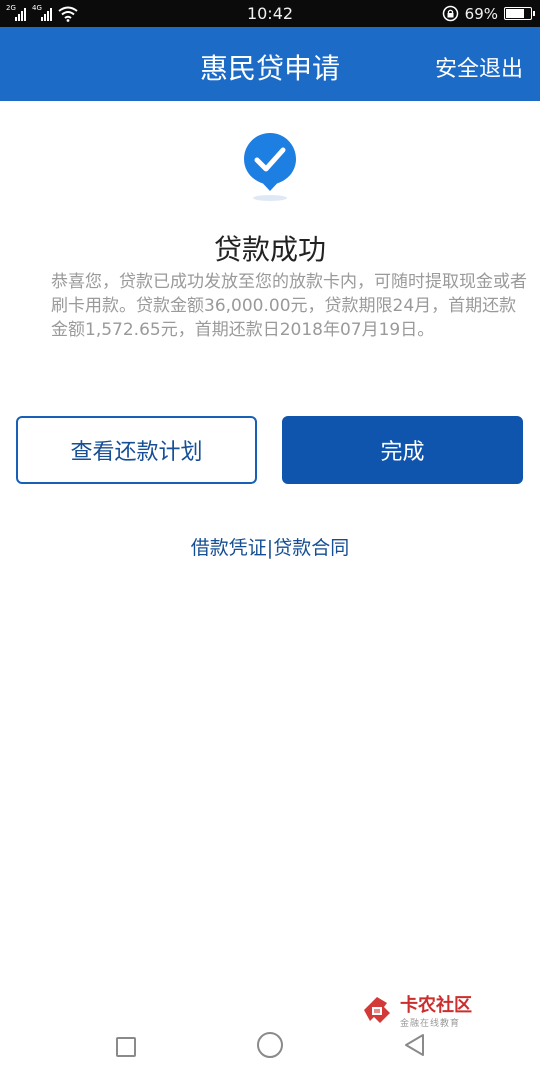 Image resolution: width=540 pixels, height=1080 pixels. I want to click on done-button: 完成, so click(402, 450).